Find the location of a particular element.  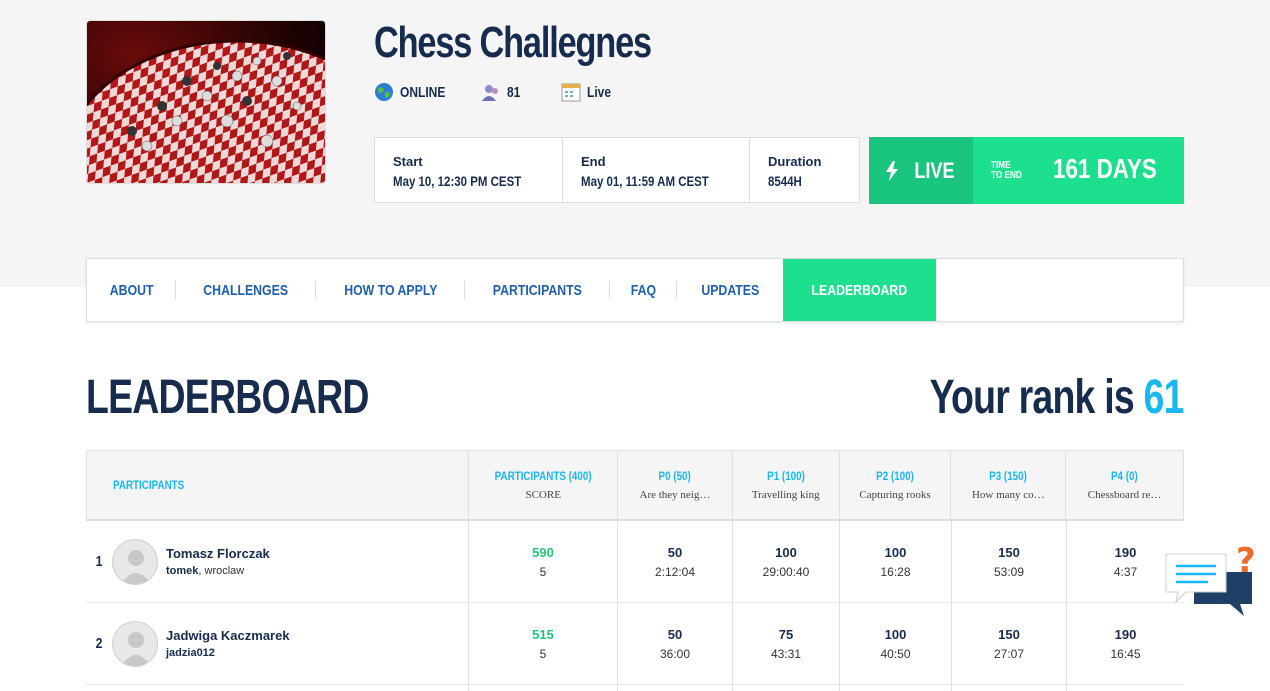

time: 16:28 is located at coordinates (895, 571).